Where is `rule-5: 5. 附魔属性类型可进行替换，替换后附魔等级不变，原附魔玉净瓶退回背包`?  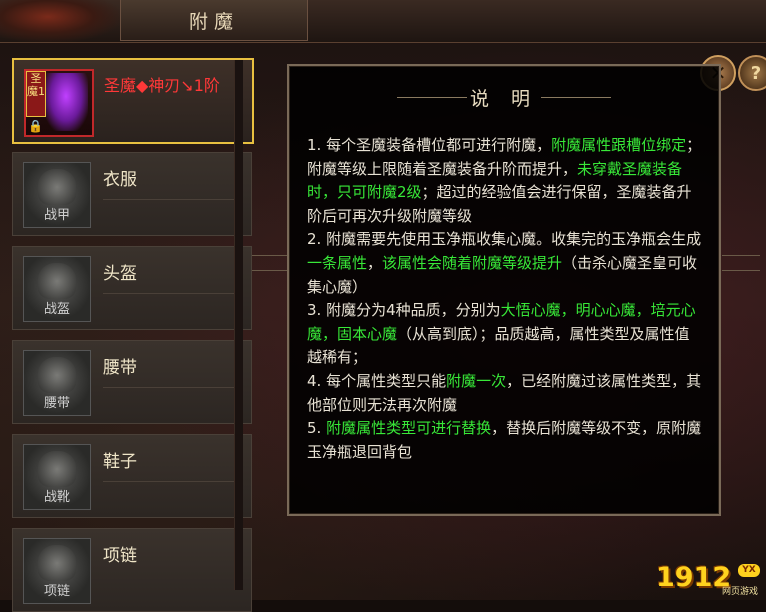
rule-5: 5. 附魔属性类型可进行替换，替换后附魔等级不变，原附魔玉净瓶退回背包 is located at coordinates (504, 440).